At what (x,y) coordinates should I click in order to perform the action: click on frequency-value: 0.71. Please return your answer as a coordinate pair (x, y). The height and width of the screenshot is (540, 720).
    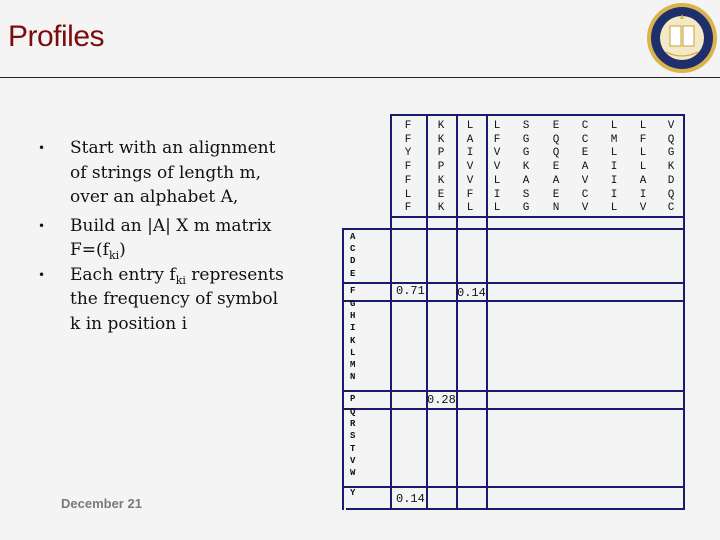
    Looking at the image, I should click on (410, 291).